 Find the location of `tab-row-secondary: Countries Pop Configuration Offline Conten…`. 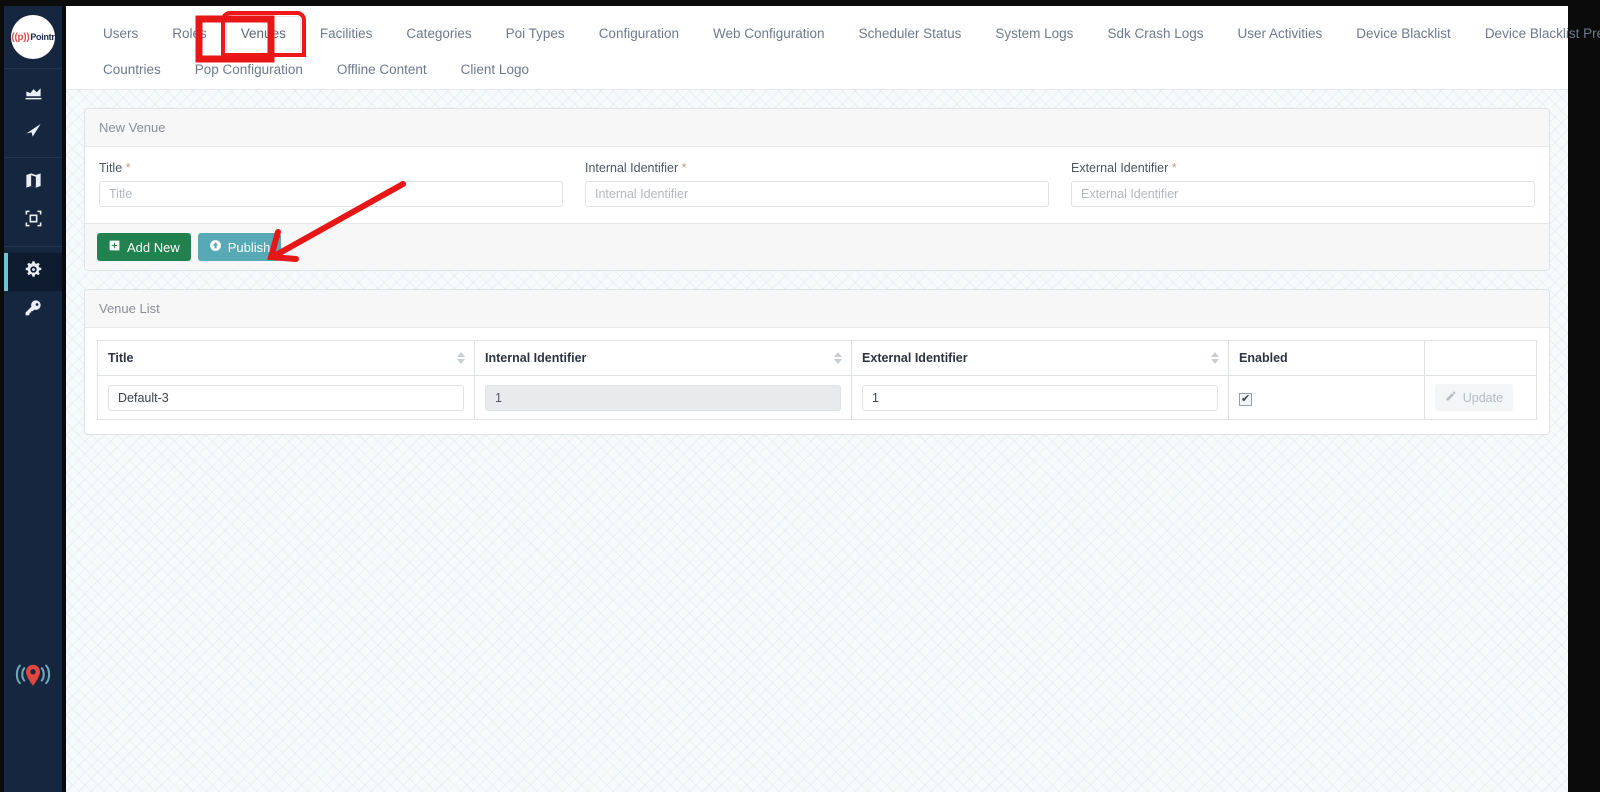

tab-row-secondary: Countries Pop Configuration Offline Conten… is located at coordinates (817, 70).